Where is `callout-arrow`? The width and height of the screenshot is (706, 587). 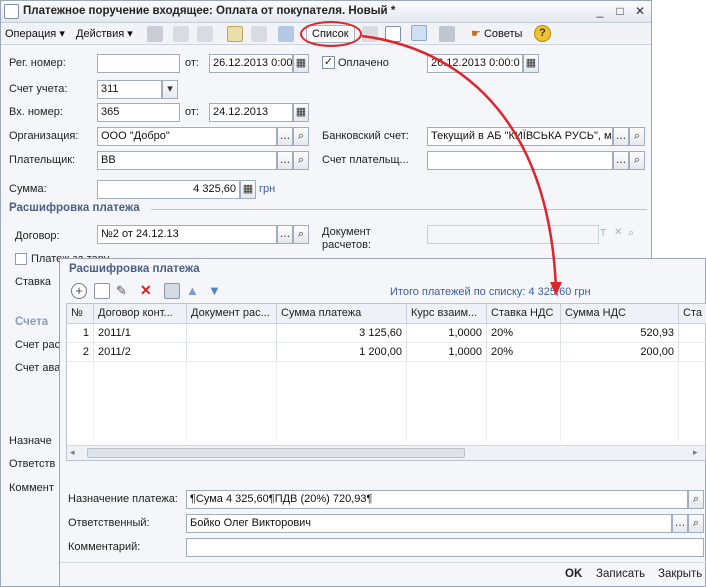 callout-arrow is located at coordinates (461, 165).